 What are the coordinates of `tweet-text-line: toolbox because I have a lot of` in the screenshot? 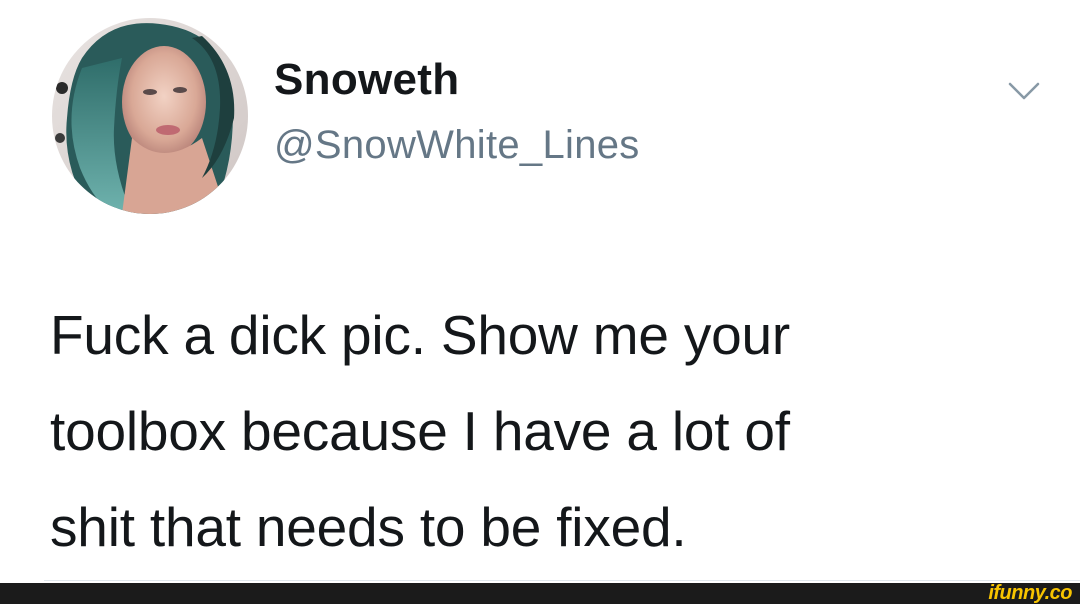 It's located at (420, 431).